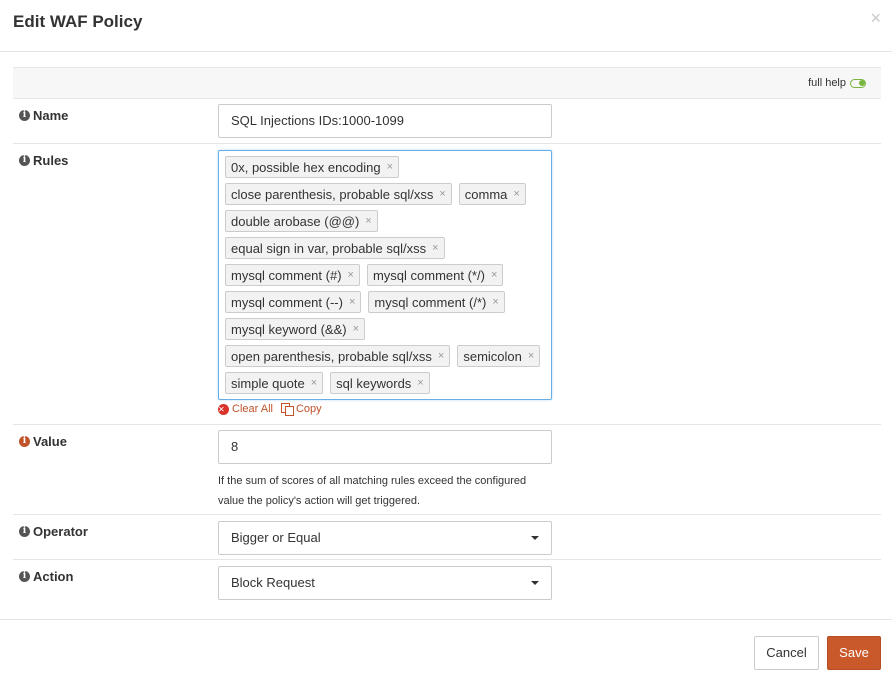  Describe the element at coordinates (385, 121) in the screenshot. I see `name-input: SQL Injections IDs:1000-1099` at that location.